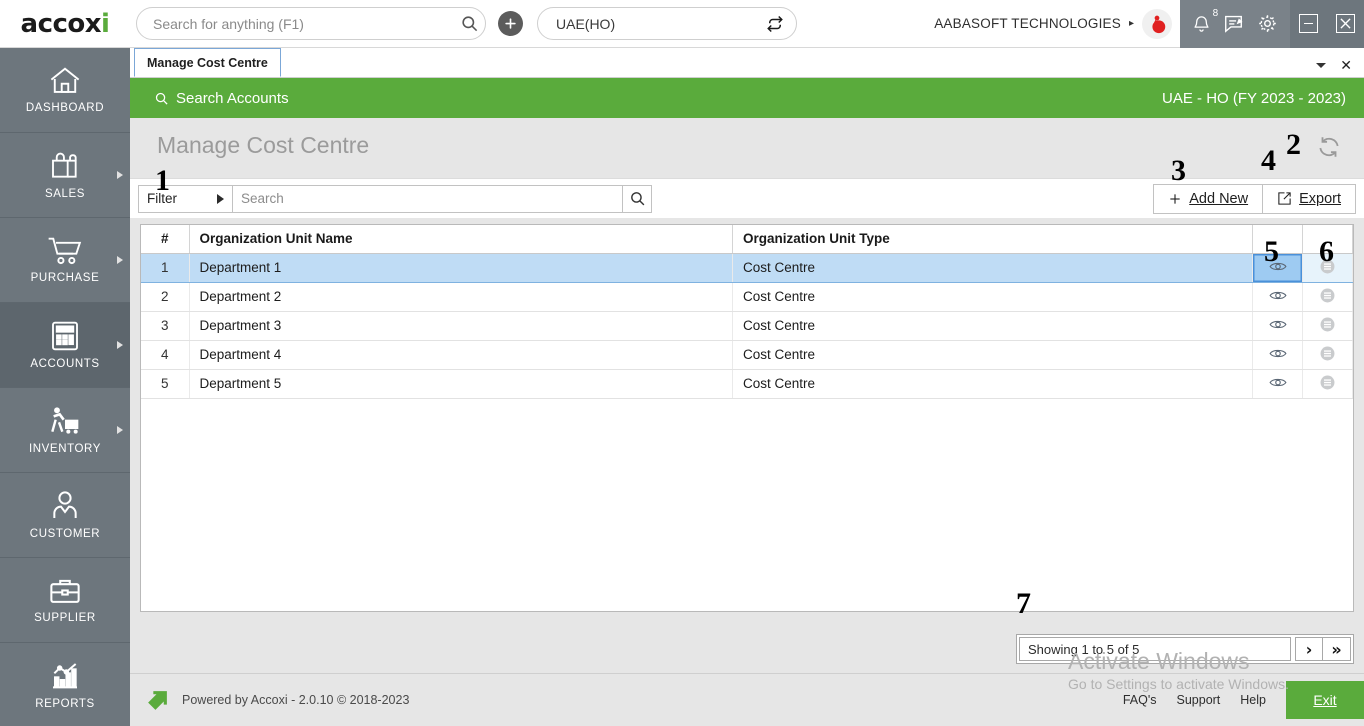  Describe the element at coordinates (306, 23) in the screenshot. I see `global-search-input` at that location.